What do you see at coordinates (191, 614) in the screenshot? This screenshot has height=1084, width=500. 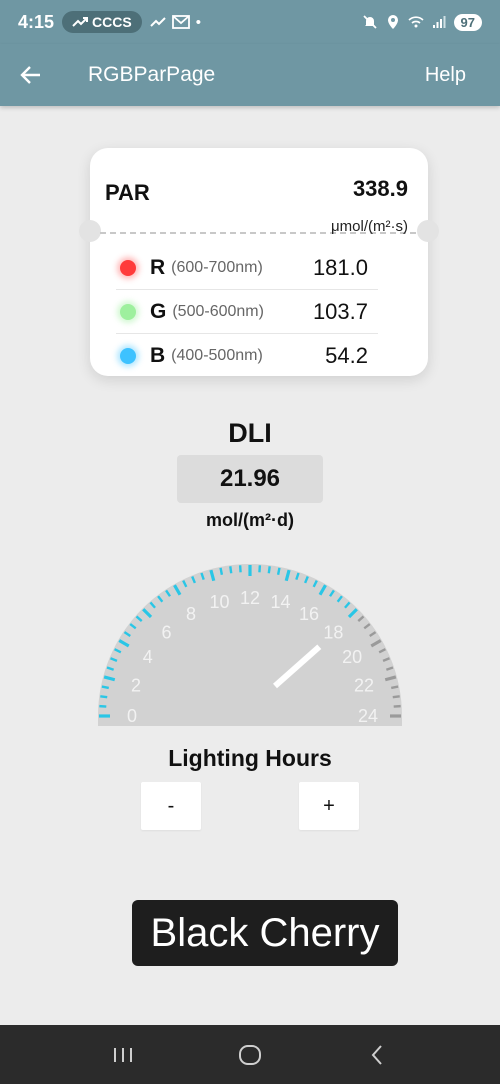 I see `gauge-tick-label: 8` at bounding box center [191, 614].